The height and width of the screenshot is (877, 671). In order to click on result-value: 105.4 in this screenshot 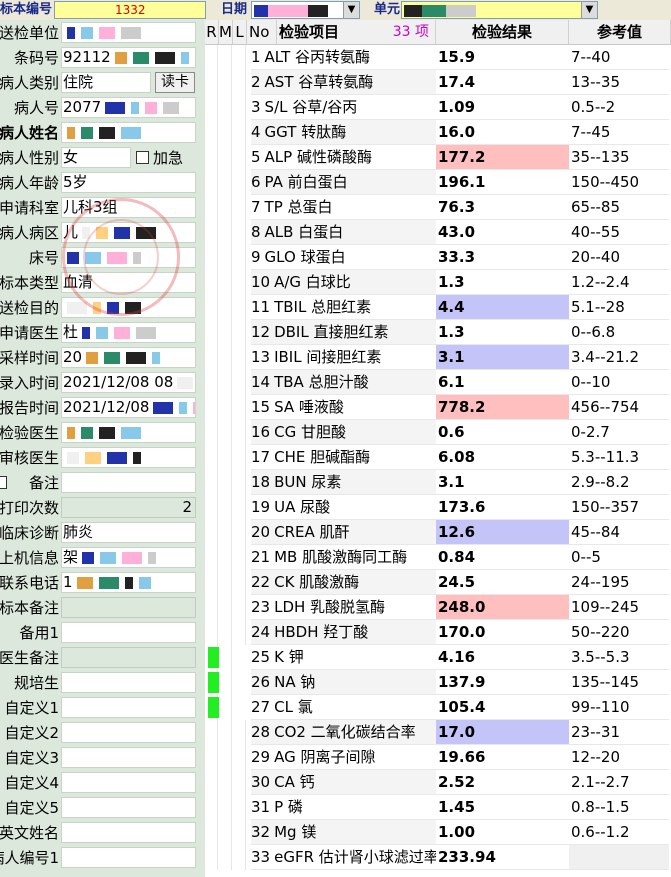, I will do `click(502, 707)`.